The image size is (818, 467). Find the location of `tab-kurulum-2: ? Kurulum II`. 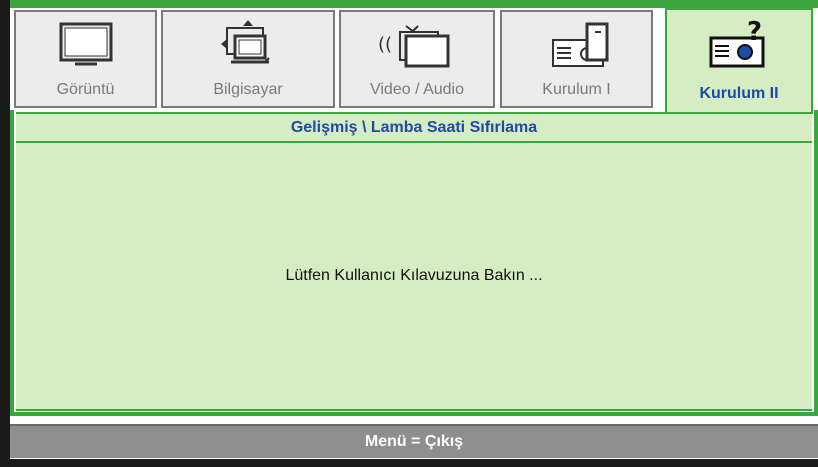

tab-kurulum-2: ? Kurulum II is located at coordinates (739, 61).